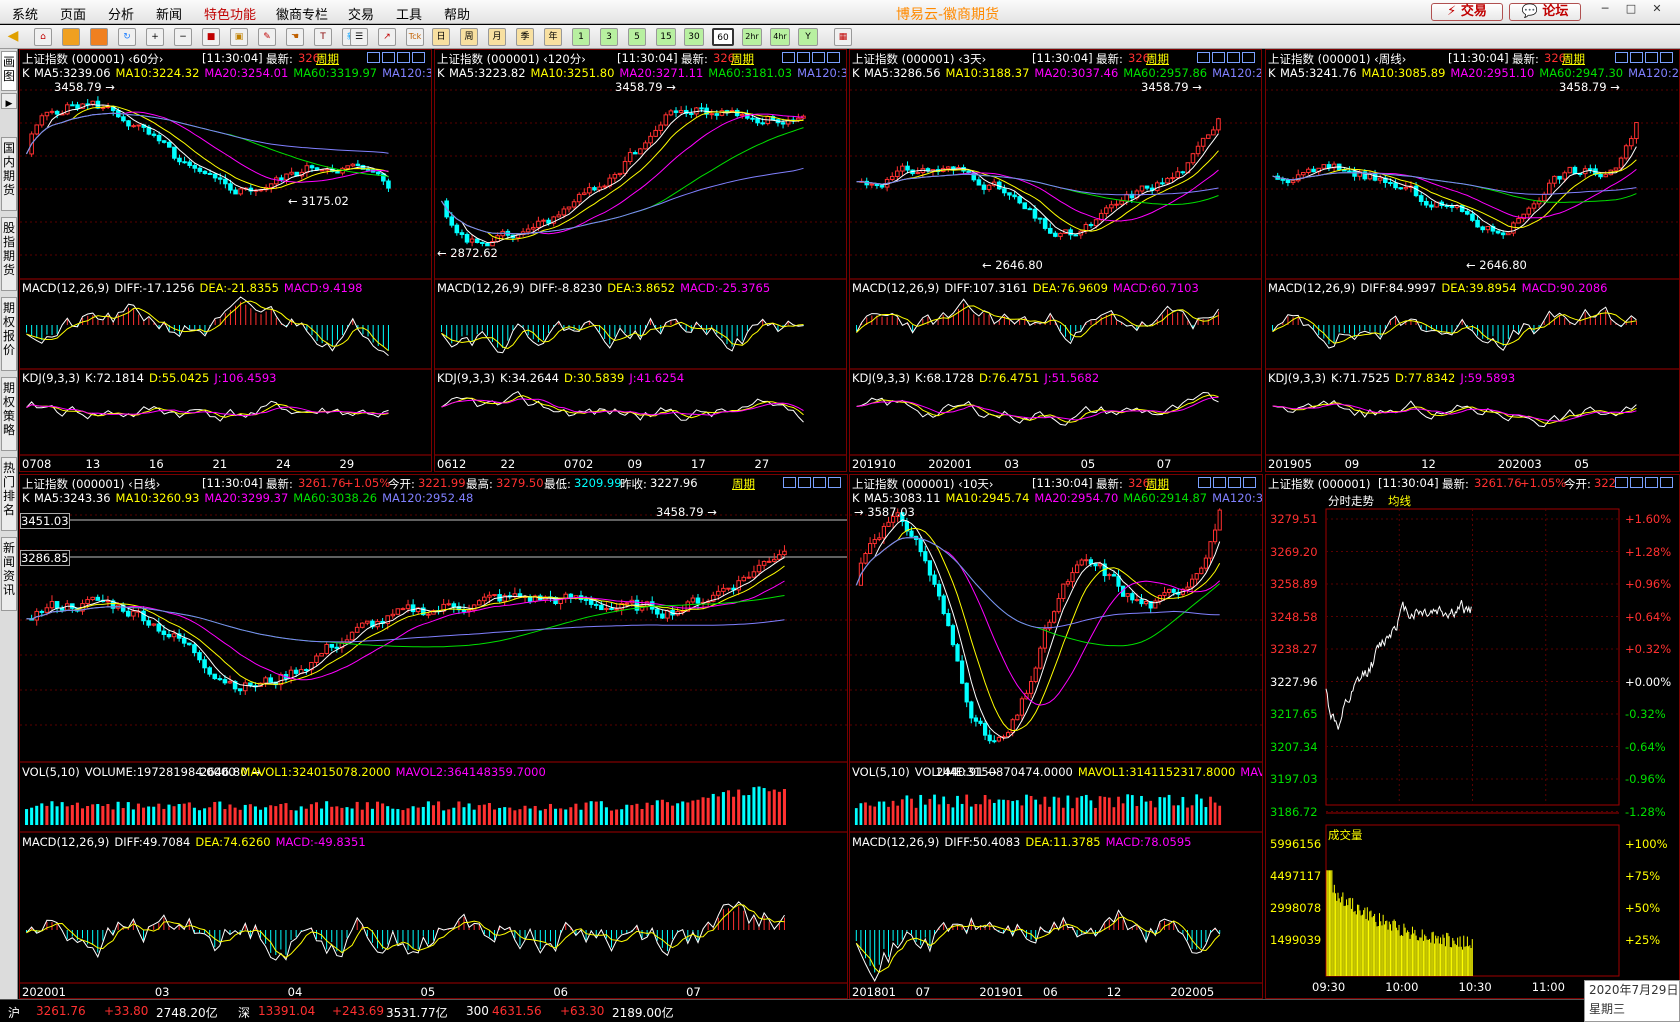  I want to click on period-quarter: 季, so click(525, 37).